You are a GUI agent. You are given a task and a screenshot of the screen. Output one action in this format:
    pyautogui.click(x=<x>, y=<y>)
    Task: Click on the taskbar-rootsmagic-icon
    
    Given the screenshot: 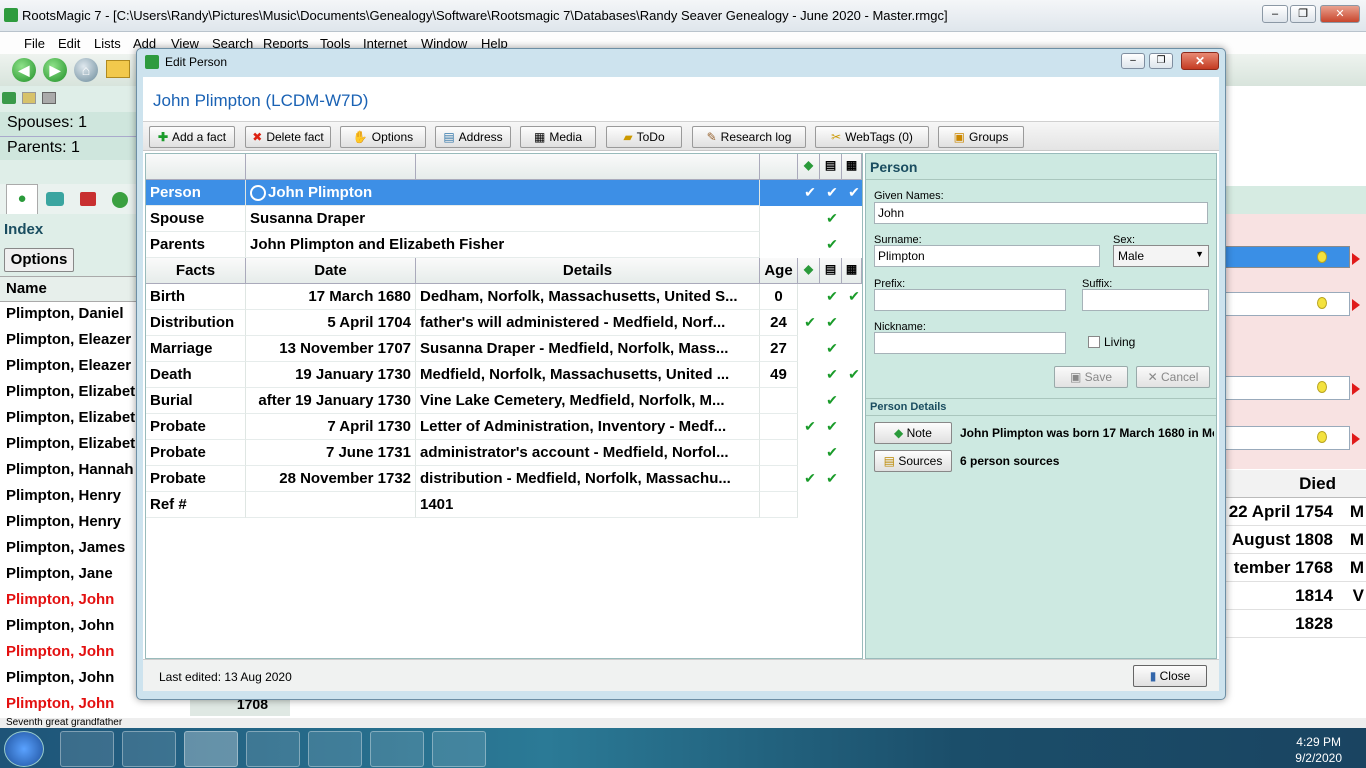 What is the action you would take?
    pyautogui.click(x=211, y=749)
    